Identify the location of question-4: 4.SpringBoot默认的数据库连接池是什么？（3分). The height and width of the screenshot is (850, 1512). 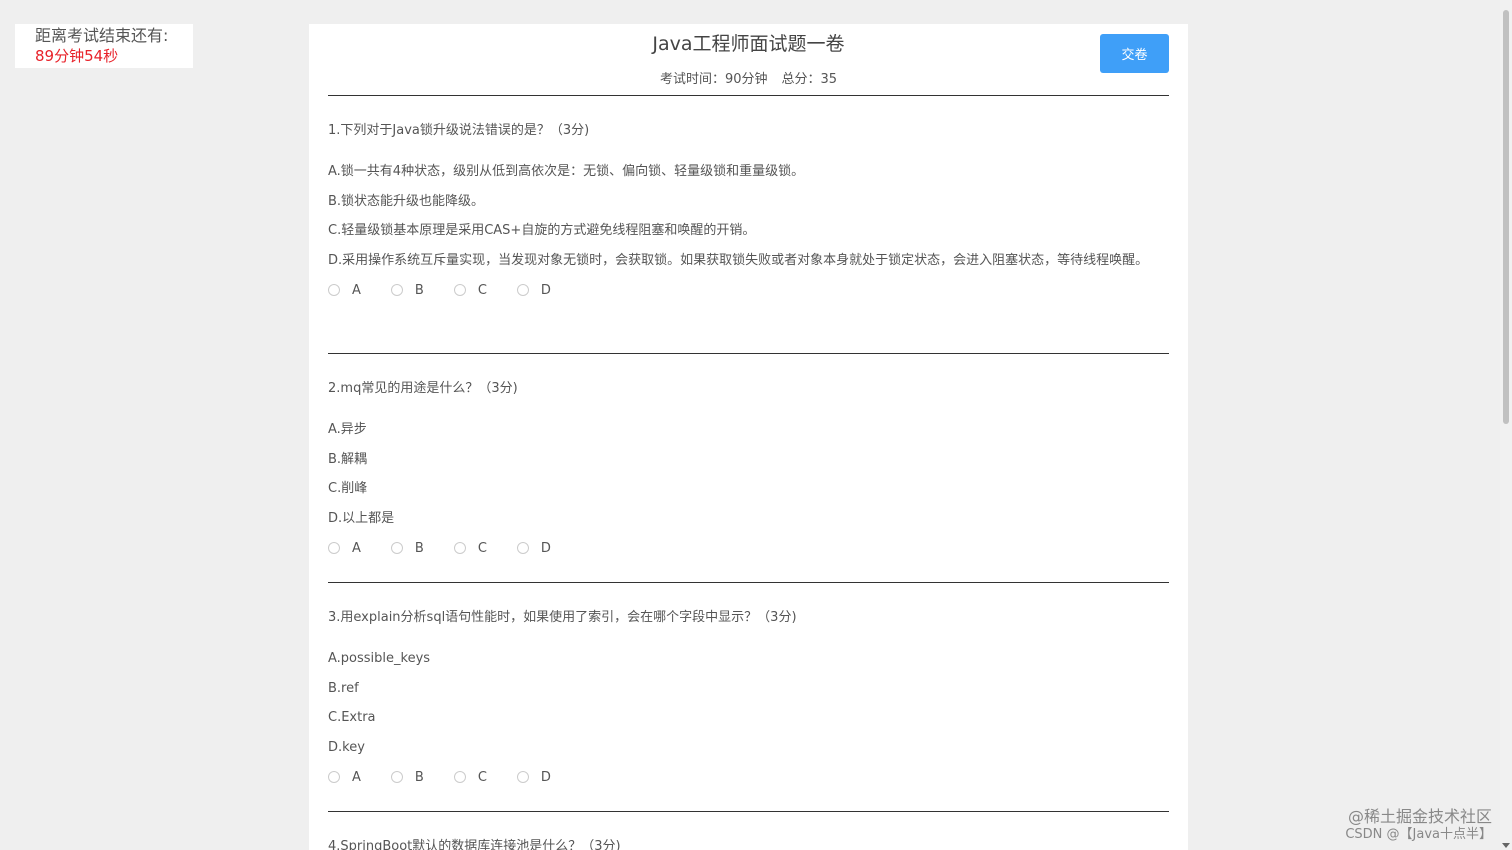
(748, 831).